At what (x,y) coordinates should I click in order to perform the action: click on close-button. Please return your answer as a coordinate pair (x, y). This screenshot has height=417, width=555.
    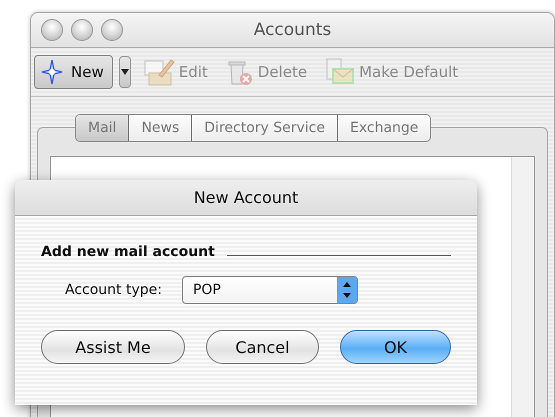
    Looking at the image, I should click on (52, 30).